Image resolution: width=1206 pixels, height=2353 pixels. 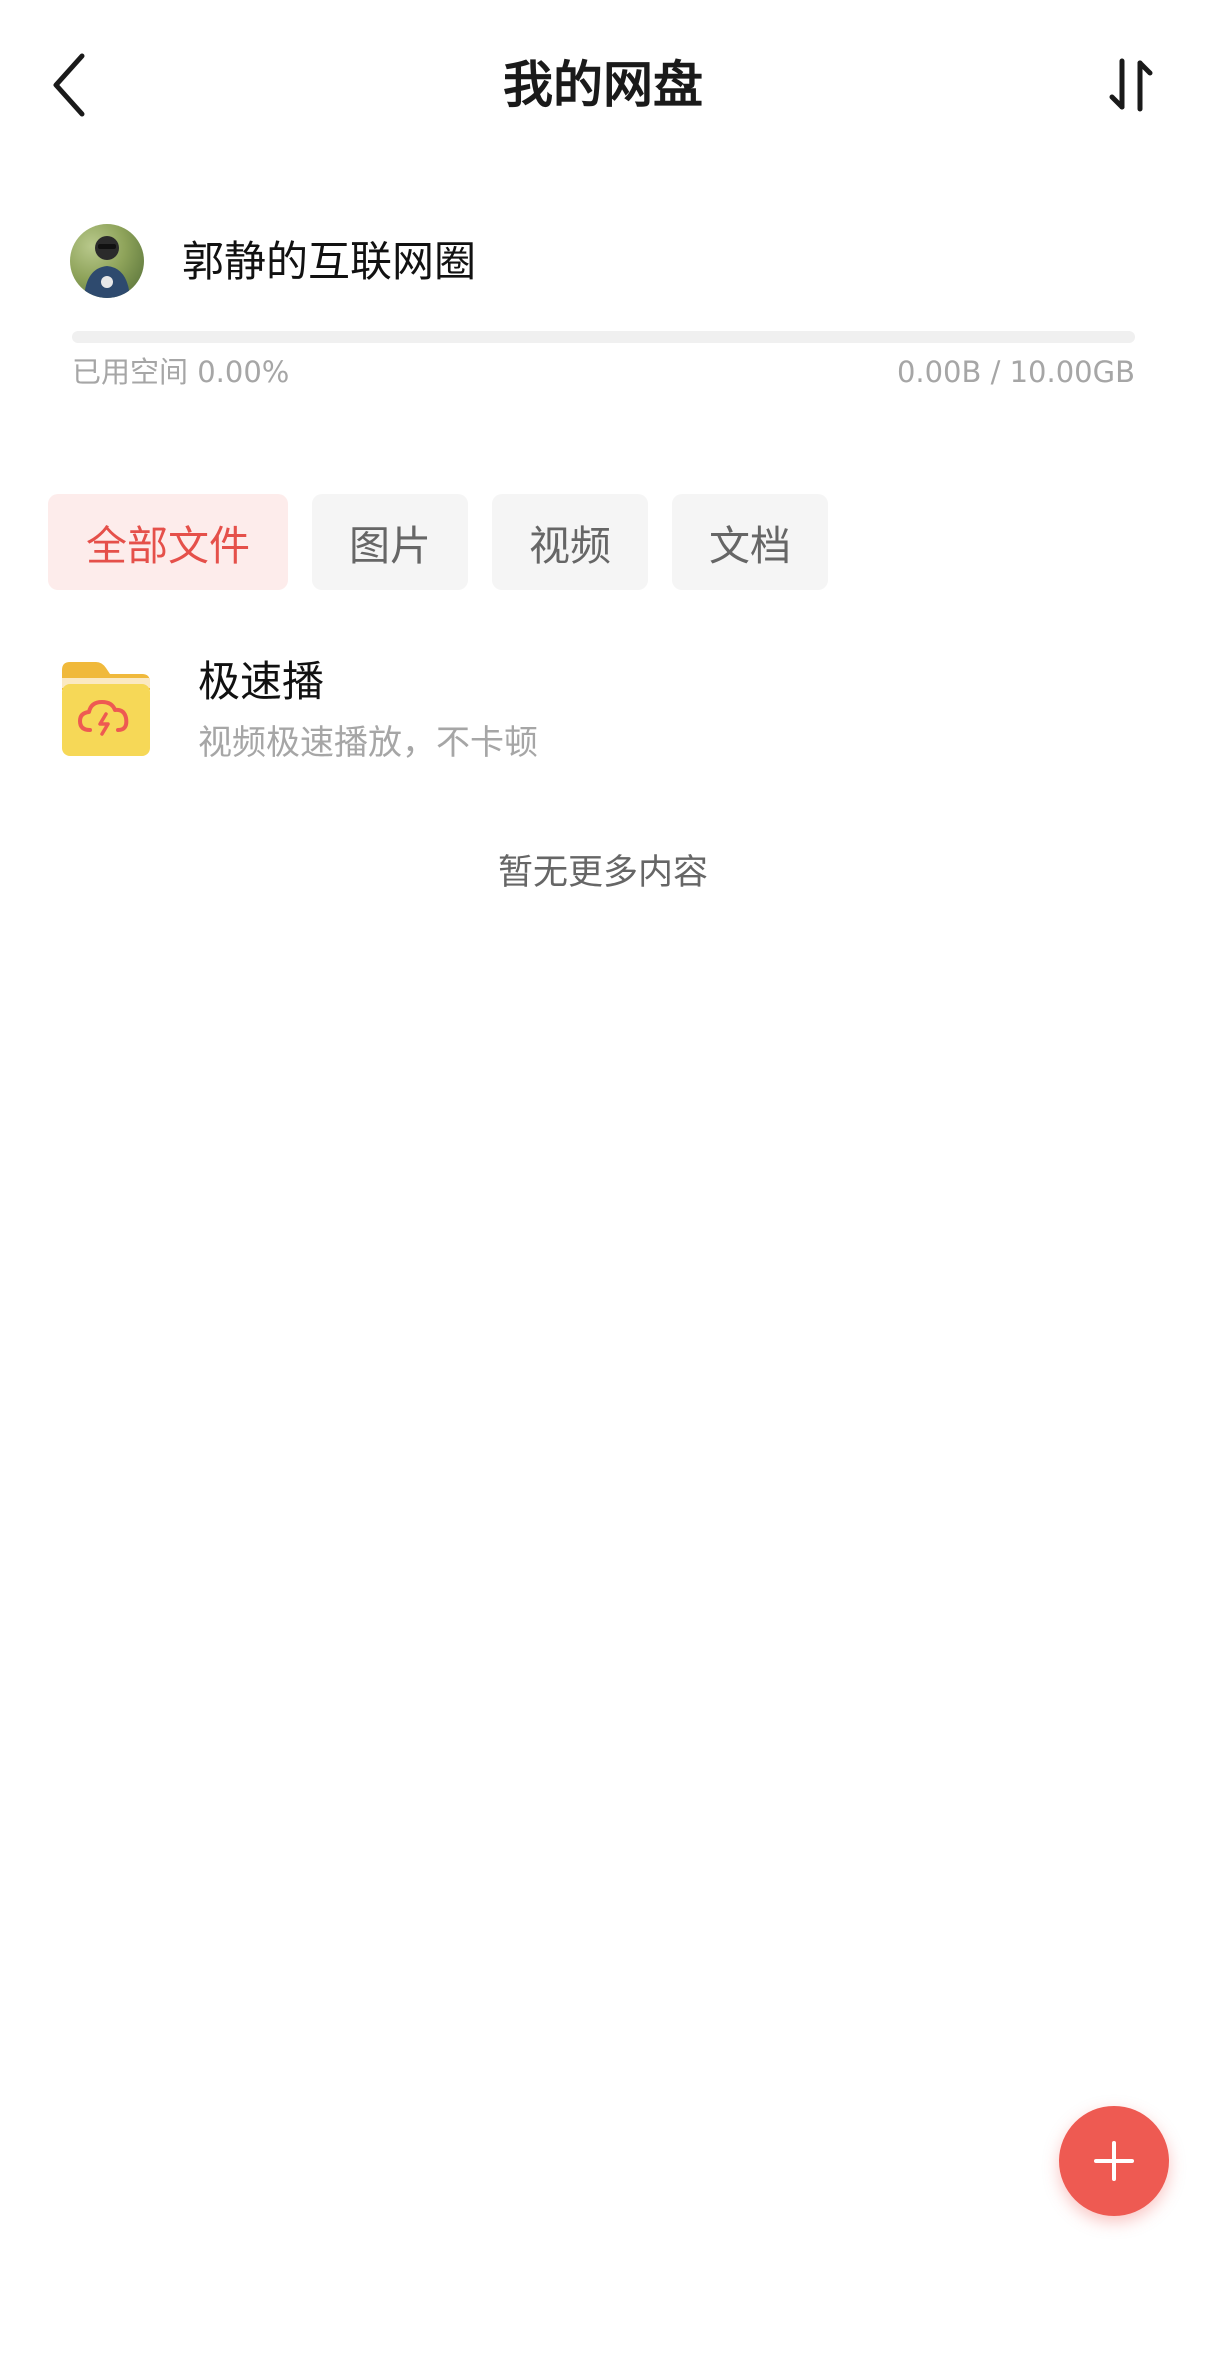 I want to click on page-title: 我的网盘, so click(x=603, y=85).